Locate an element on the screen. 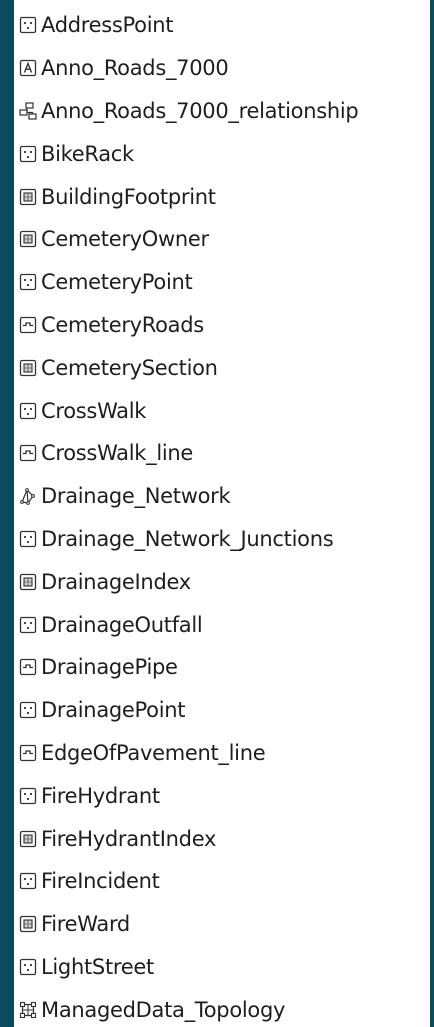  list-item: FireIncident is located at coordinates (188, 881).